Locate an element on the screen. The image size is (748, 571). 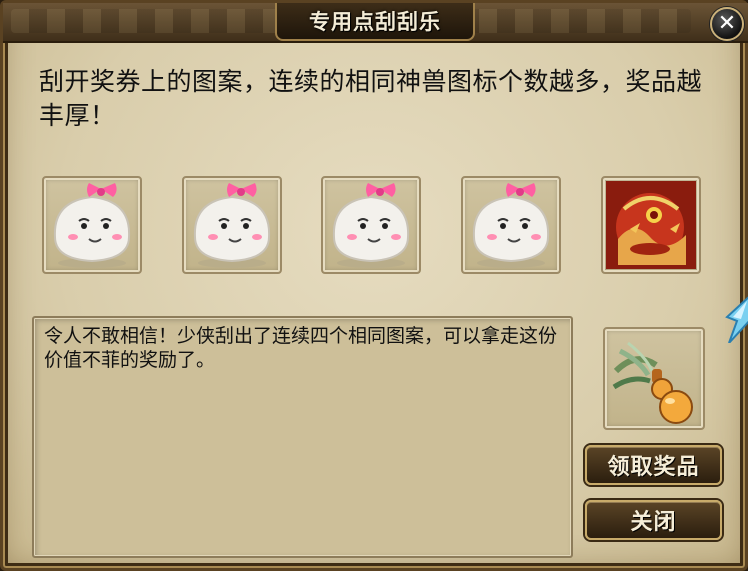
red-beast-icon is located at coordinates (651, 225).